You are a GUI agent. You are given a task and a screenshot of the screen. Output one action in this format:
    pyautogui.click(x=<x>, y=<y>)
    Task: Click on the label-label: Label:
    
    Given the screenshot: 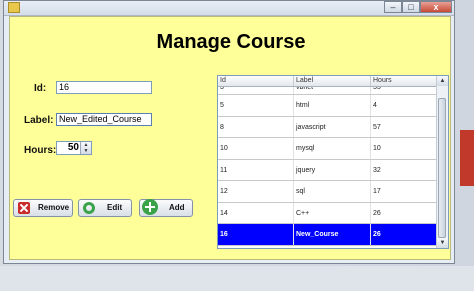 What is the action you would take?
    pyautogui.click(x=39, y=120)
    